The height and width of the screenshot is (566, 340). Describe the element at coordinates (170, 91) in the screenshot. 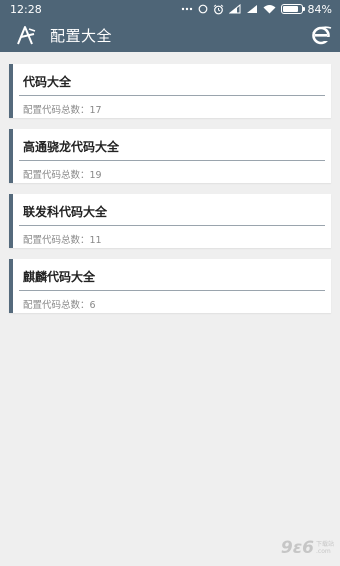

I see `list-item: 代码大全 配置代码总数：17` at that location.